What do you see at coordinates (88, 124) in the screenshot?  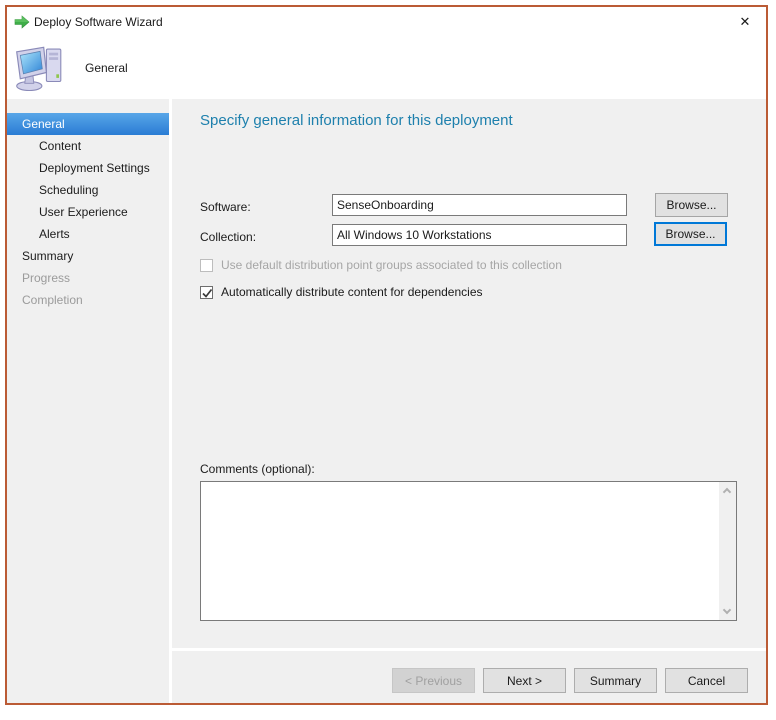 I see `sidebar-item-general: General` at bounding box center [88, 124].